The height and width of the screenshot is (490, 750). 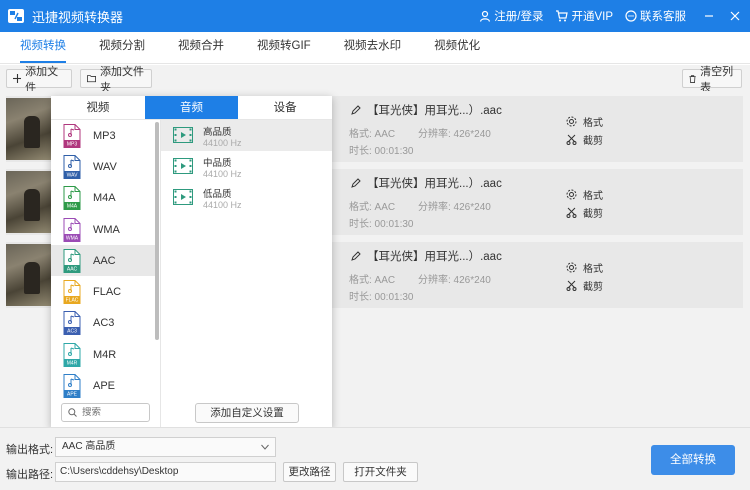 I want to click on popup-tab-device: 设备, so click(x=285, y=107).